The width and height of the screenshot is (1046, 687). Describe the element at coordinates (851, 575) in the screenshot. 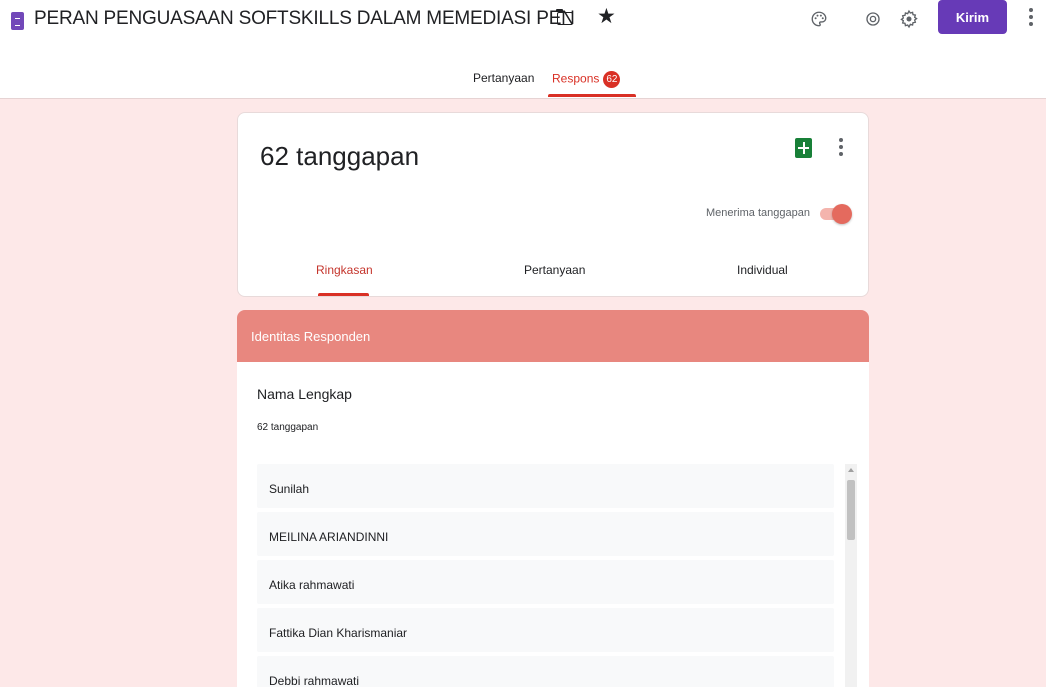

I see `answer-list-scrollbar` at that location.